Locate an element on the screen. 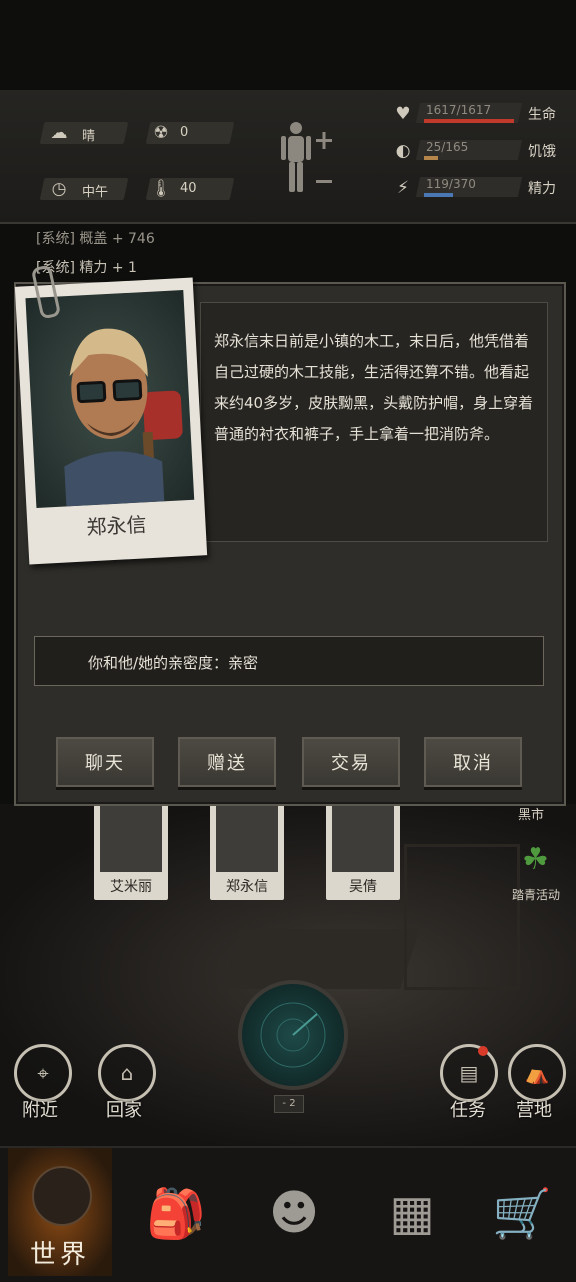 This screenshot has height=1282, width=576. cart-icon: 🛒 is located at coordinates (522, 1213).